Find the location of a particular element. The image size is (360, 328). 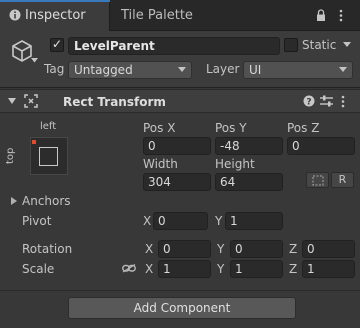

anchor-pin-icon is located at coordinates (34, 142).